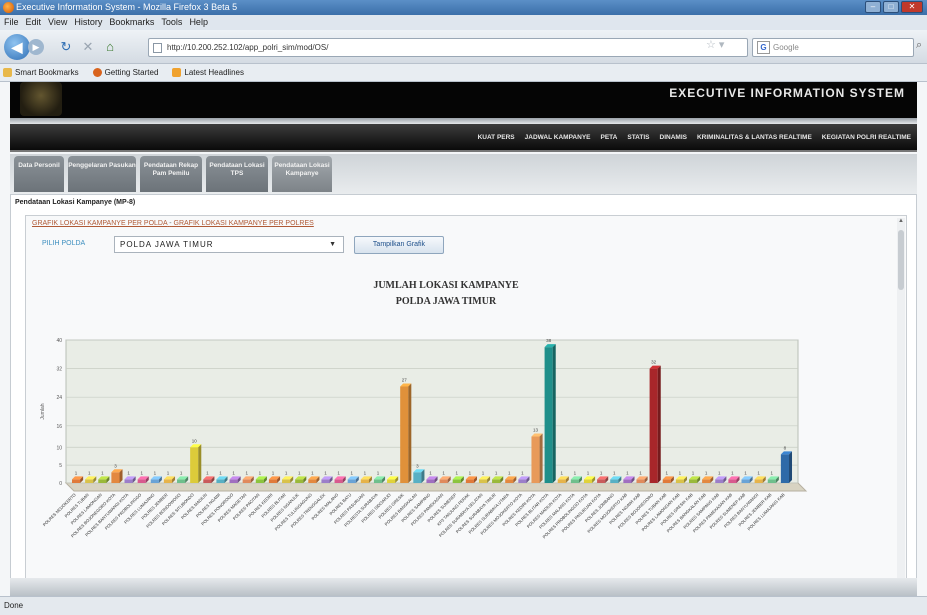 Image resolution: width=927 pixels, height=615 pixels. What do you see at coordinates (558, 137) in the screenshot?
I see `nav-jadwal-kampanye: JADWAL KAMPANYE` at bounding box center [558, 137].